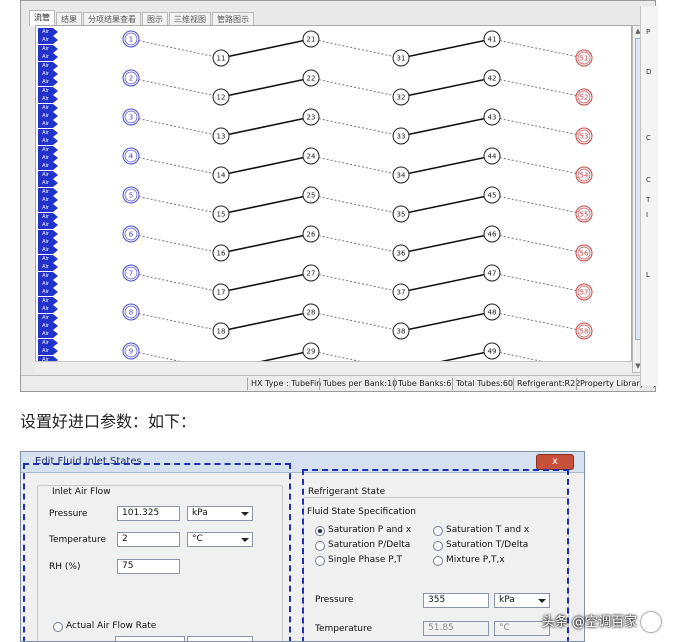 This screenshot has width=677, height=642. Describe the element at coordinates (424, 384) in the screenshot. I see `status-tube-banks: Tube Banks:6` at that location.